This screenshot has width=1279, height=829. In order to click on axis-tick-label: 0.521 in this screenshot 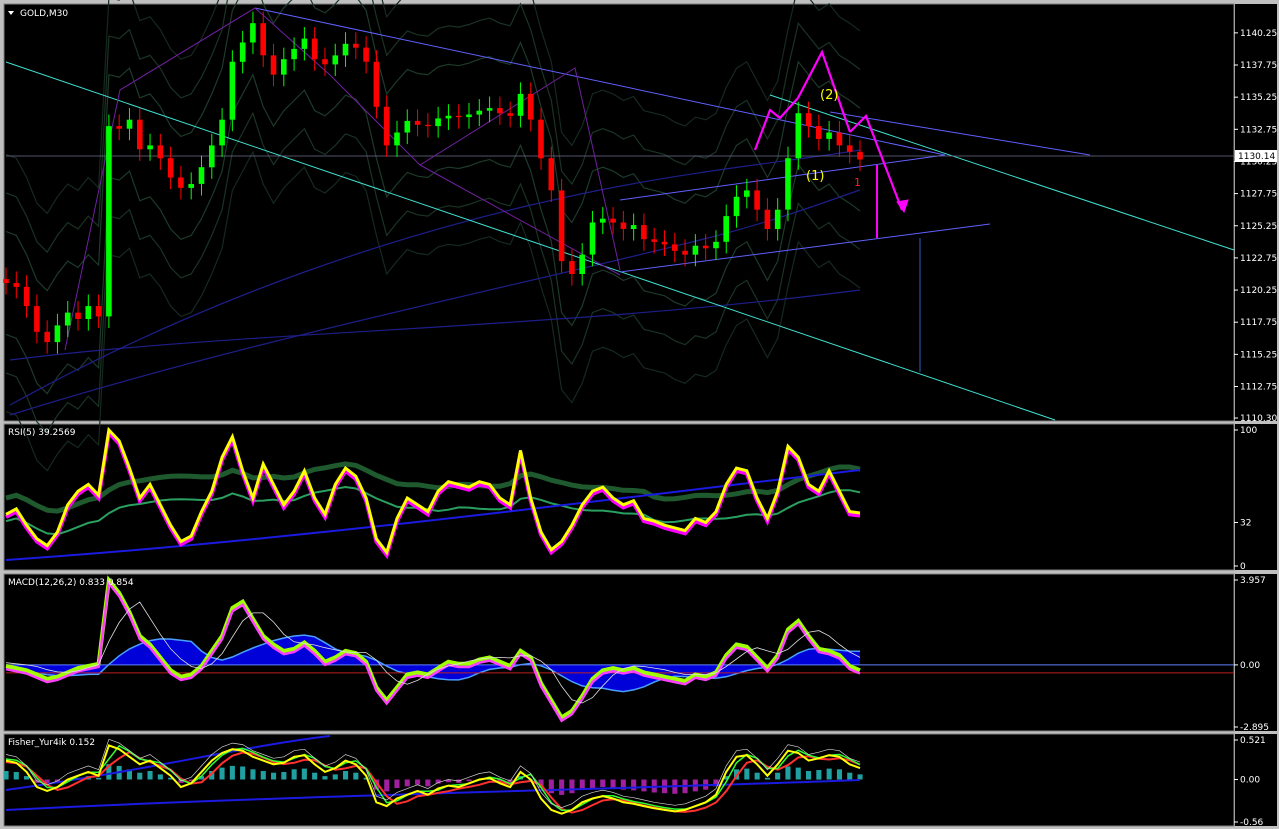, I will do `click(1253, 741)`.